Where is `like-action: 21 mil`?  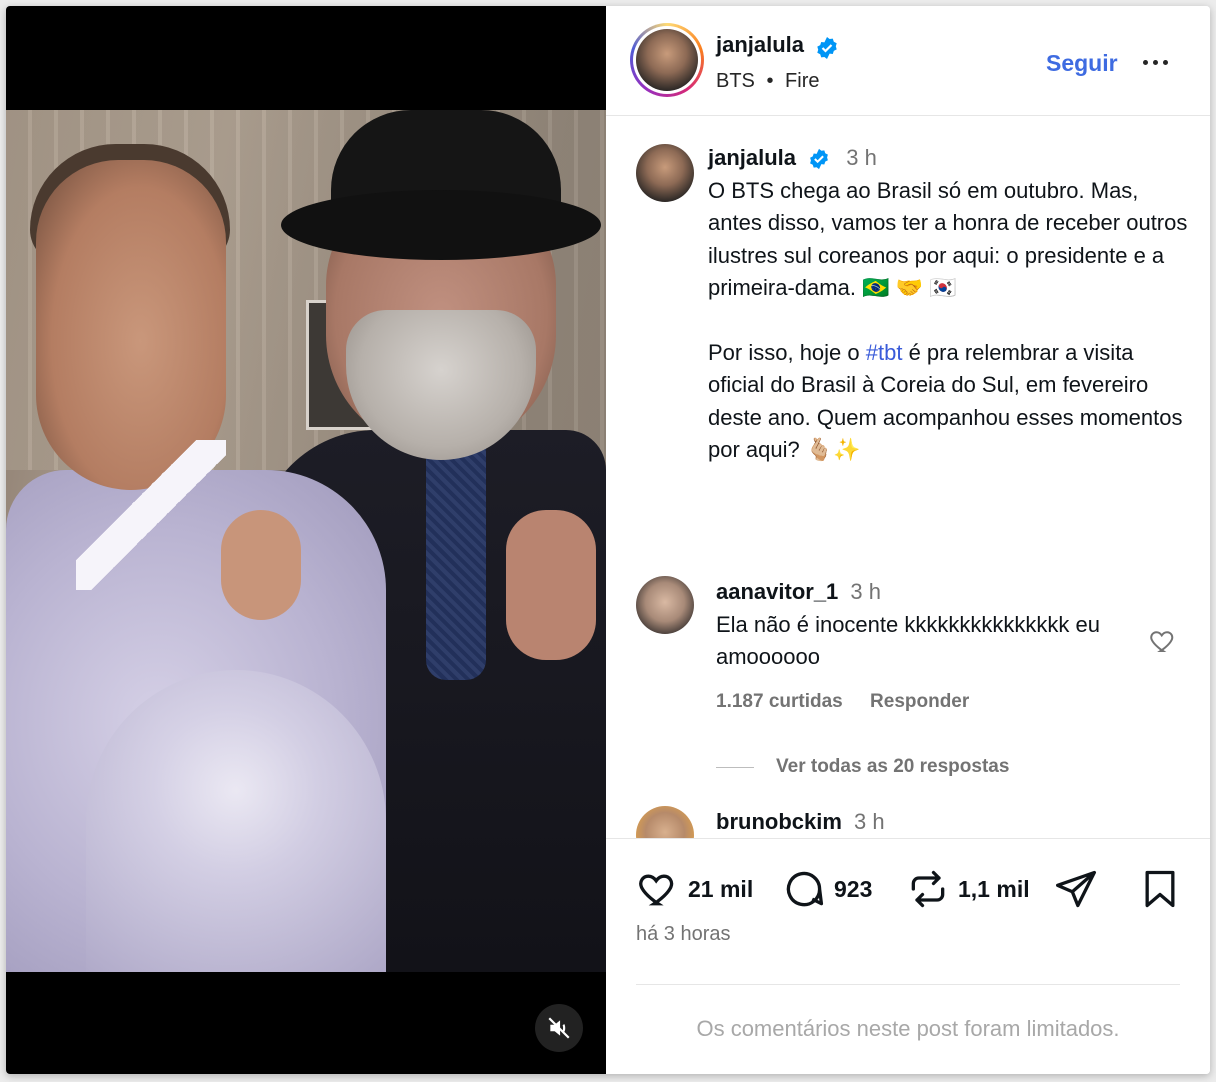 like-action: 21 mil is located at coordinates (694, 889).